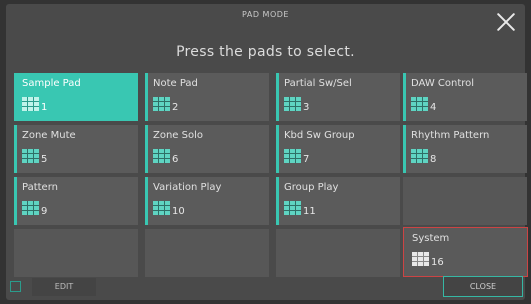  Describe the element at coordinates (431, 238) in the screenshot. I see `pad-label: System` at that location.